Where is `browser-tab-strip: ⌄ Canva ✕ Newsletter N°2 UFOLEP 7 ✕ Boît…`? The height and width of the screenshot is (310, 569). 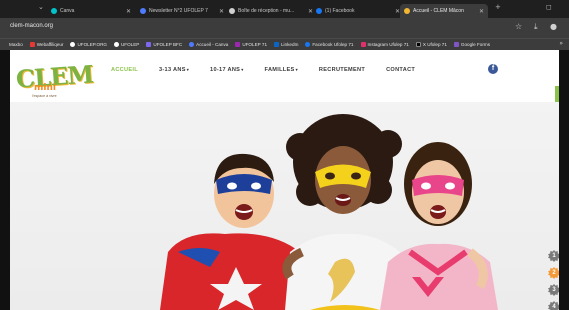 browser-tab-strip: ⌄ Canva ✕ Newsletter N°2 UFOLEP 7 ✕ Boît… is located at coordinates (284, 9).